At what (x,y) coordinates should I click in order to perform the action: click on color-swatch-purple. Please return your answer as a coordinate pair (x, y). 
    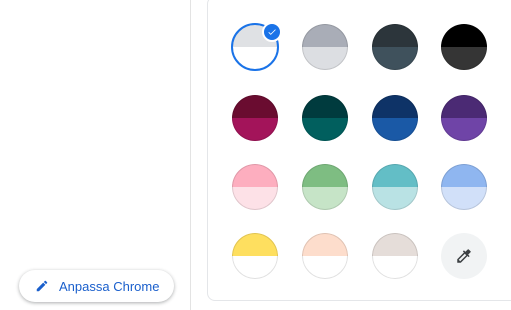
    Looking at the image, I should click on (464, 118).